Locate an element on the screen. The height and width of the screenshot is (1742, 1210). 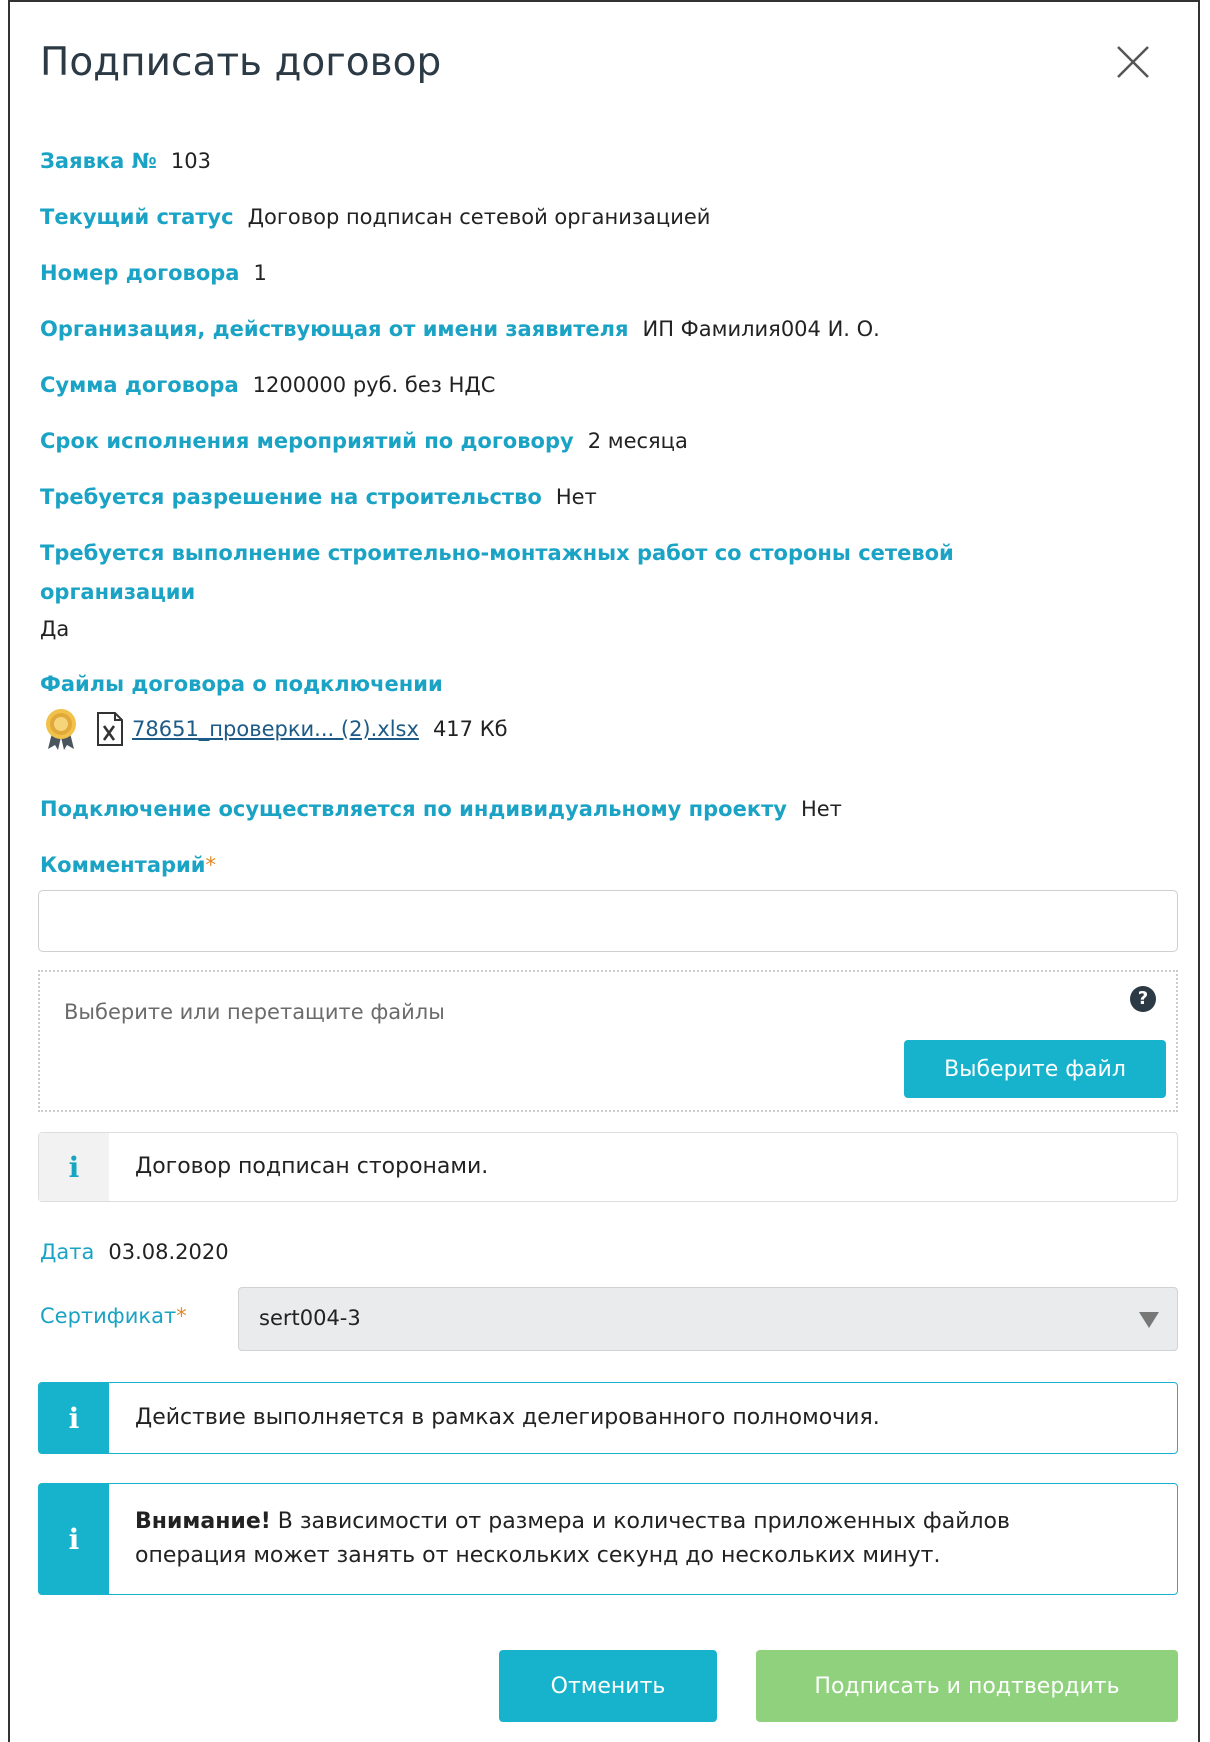
file-row: 78651_проверки... (2).xlsx 417 Кб is located at coordinates (275, 729).